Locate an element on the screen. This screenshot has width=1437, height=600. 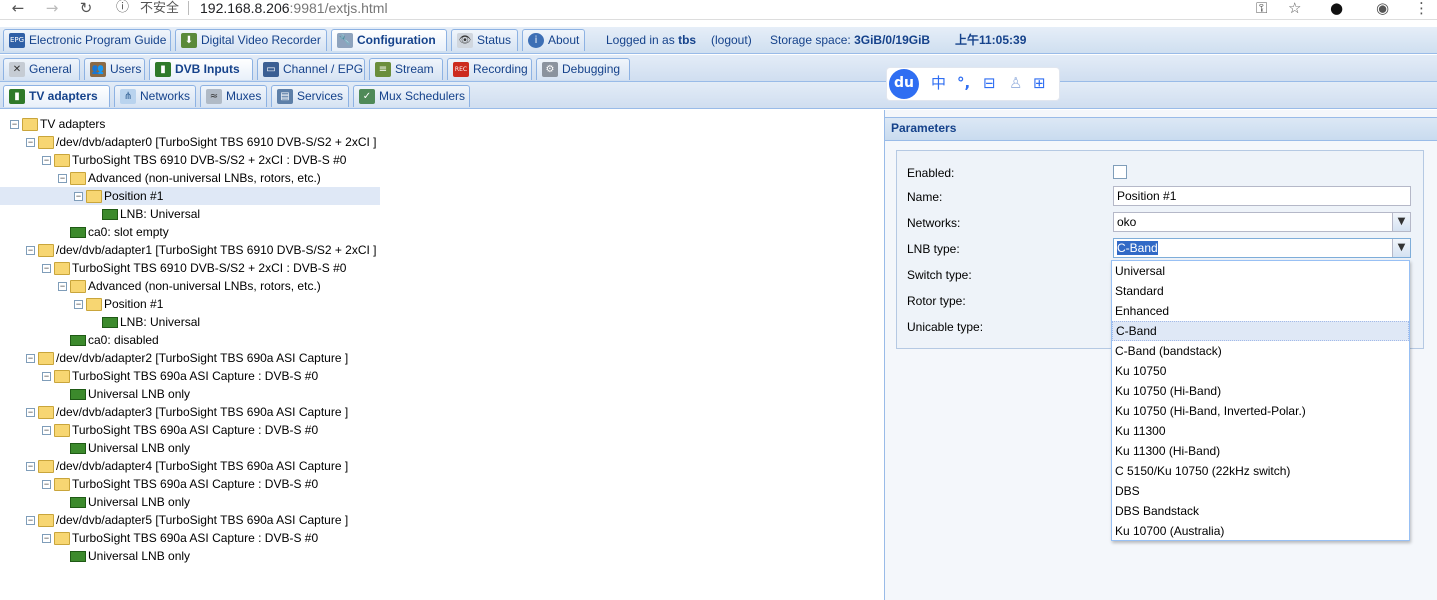
dropdown-option: DBS Bandstack is located at coordinates (1260, 511).